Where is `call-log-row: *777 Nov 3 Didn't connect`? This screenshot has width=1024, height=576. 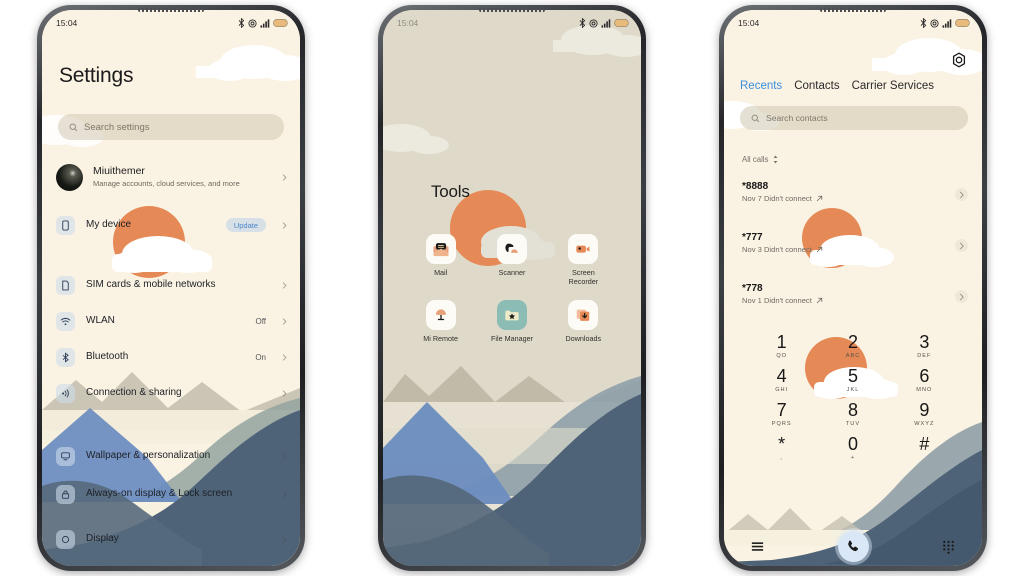
call-log-row: *777 Nov 3 Didn't connect is located at coordinates (855, 243).